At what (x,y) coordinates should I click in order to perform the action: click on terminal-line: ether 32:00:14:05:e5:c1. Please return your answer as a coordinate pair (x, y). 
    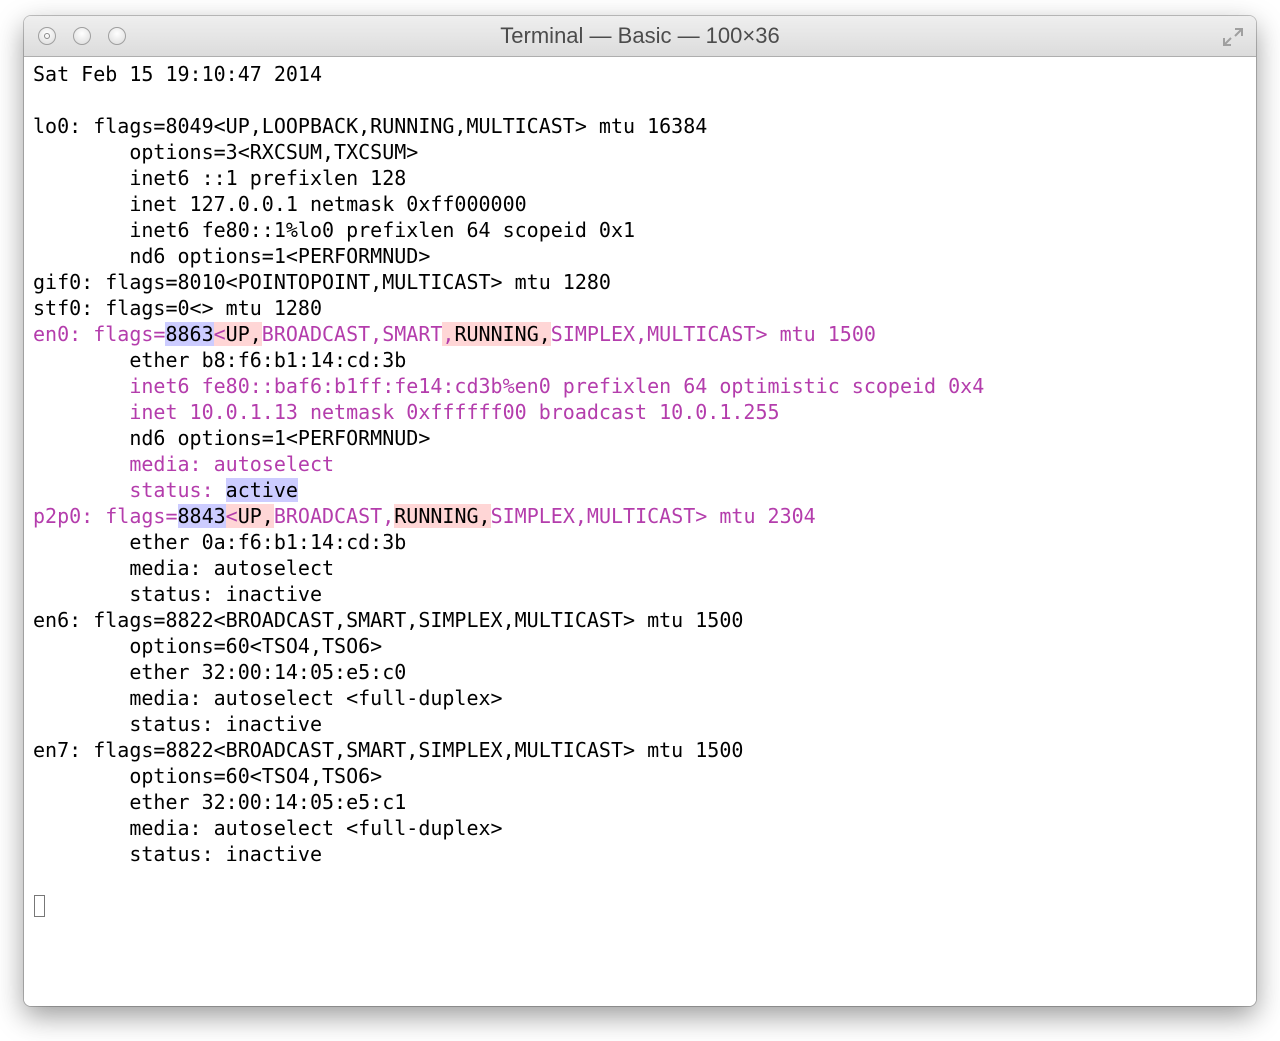
    Looking at the image, I should click on (640, 802).